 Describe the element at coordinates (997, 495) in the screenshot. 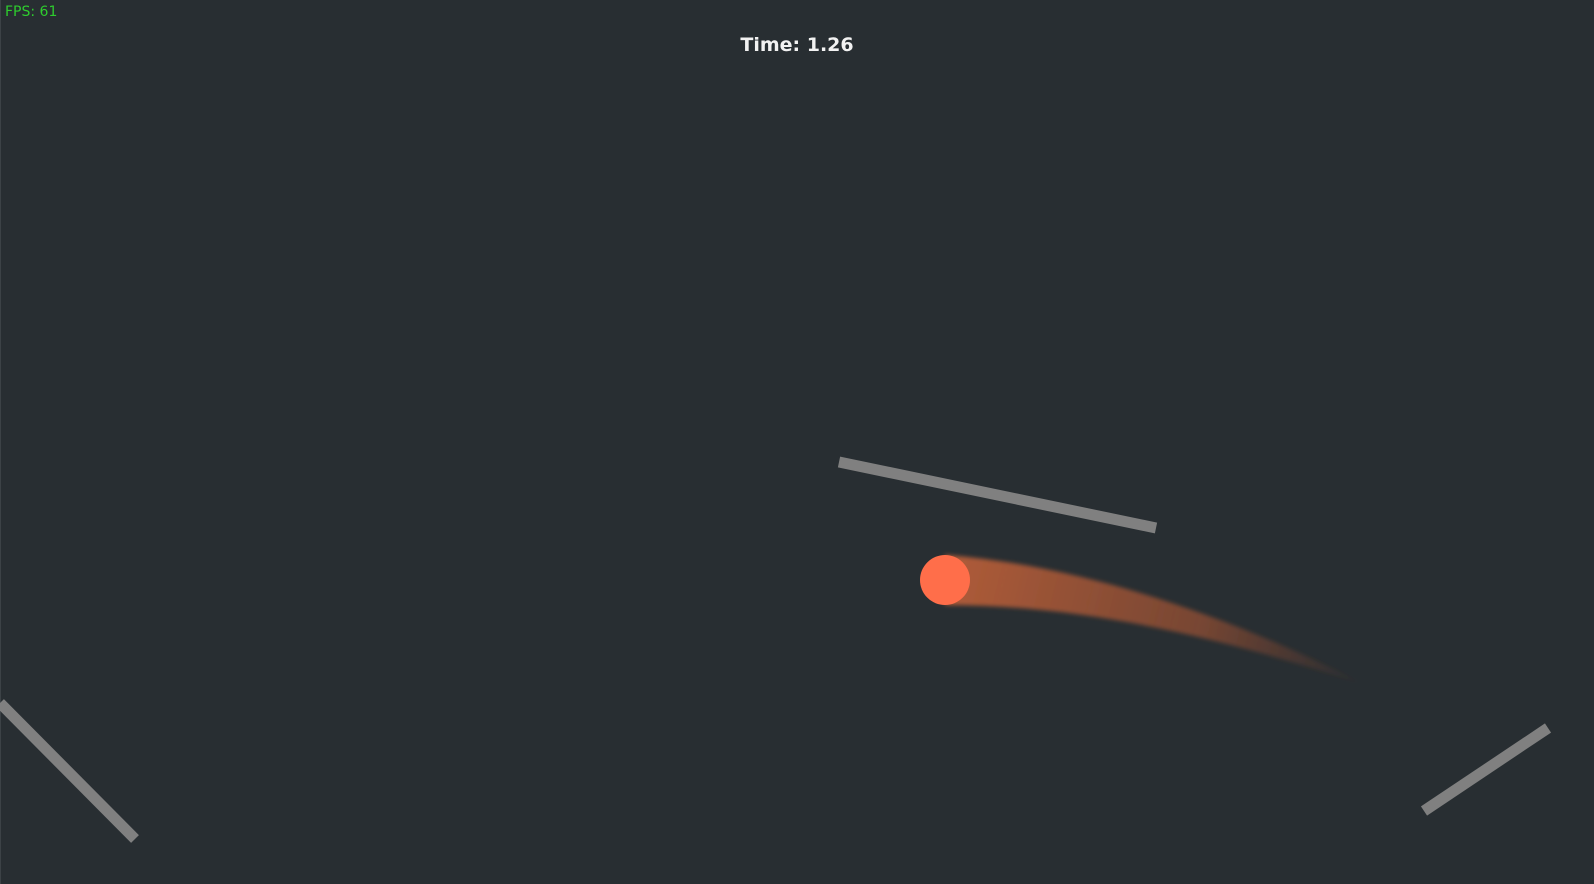

I see `platform-center` at that location.